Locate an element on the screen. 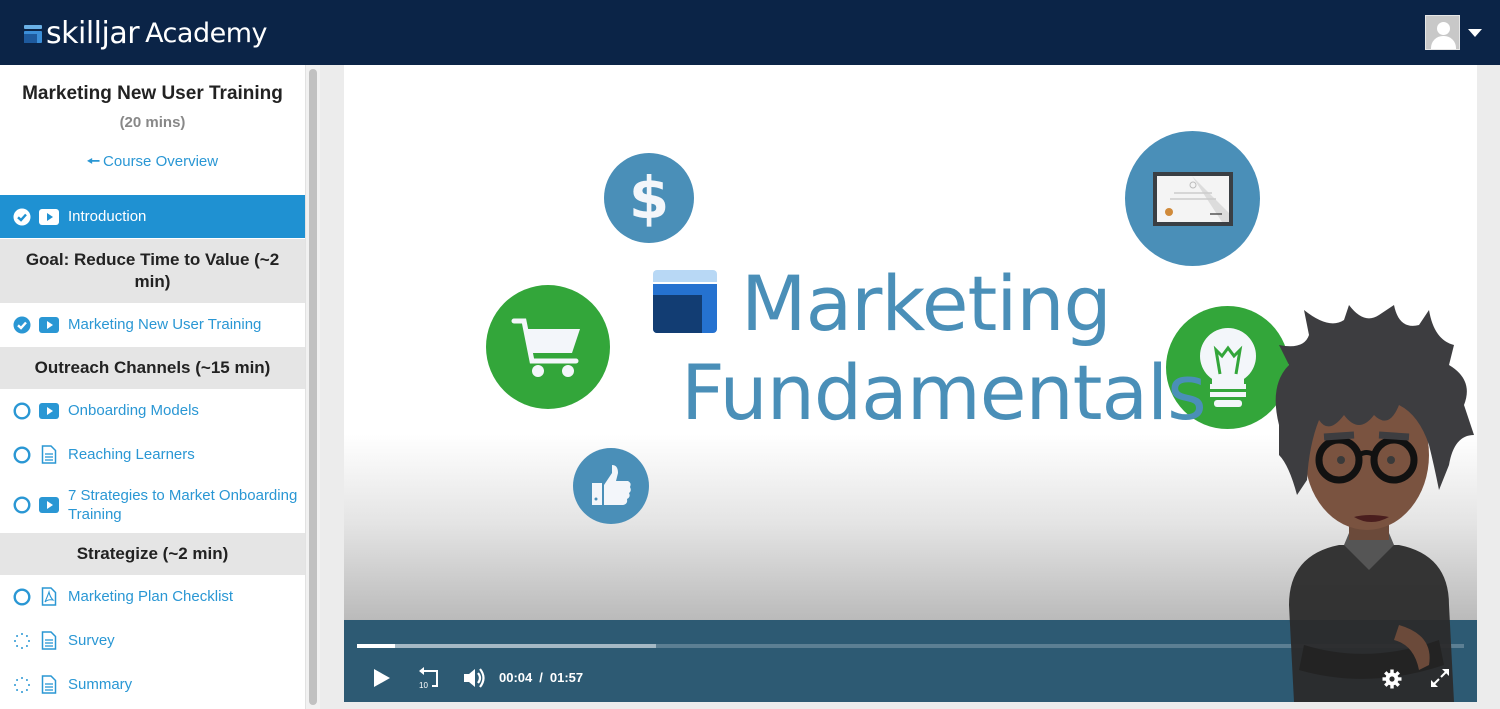  gear-icon is located at coordinates (1392, 679).